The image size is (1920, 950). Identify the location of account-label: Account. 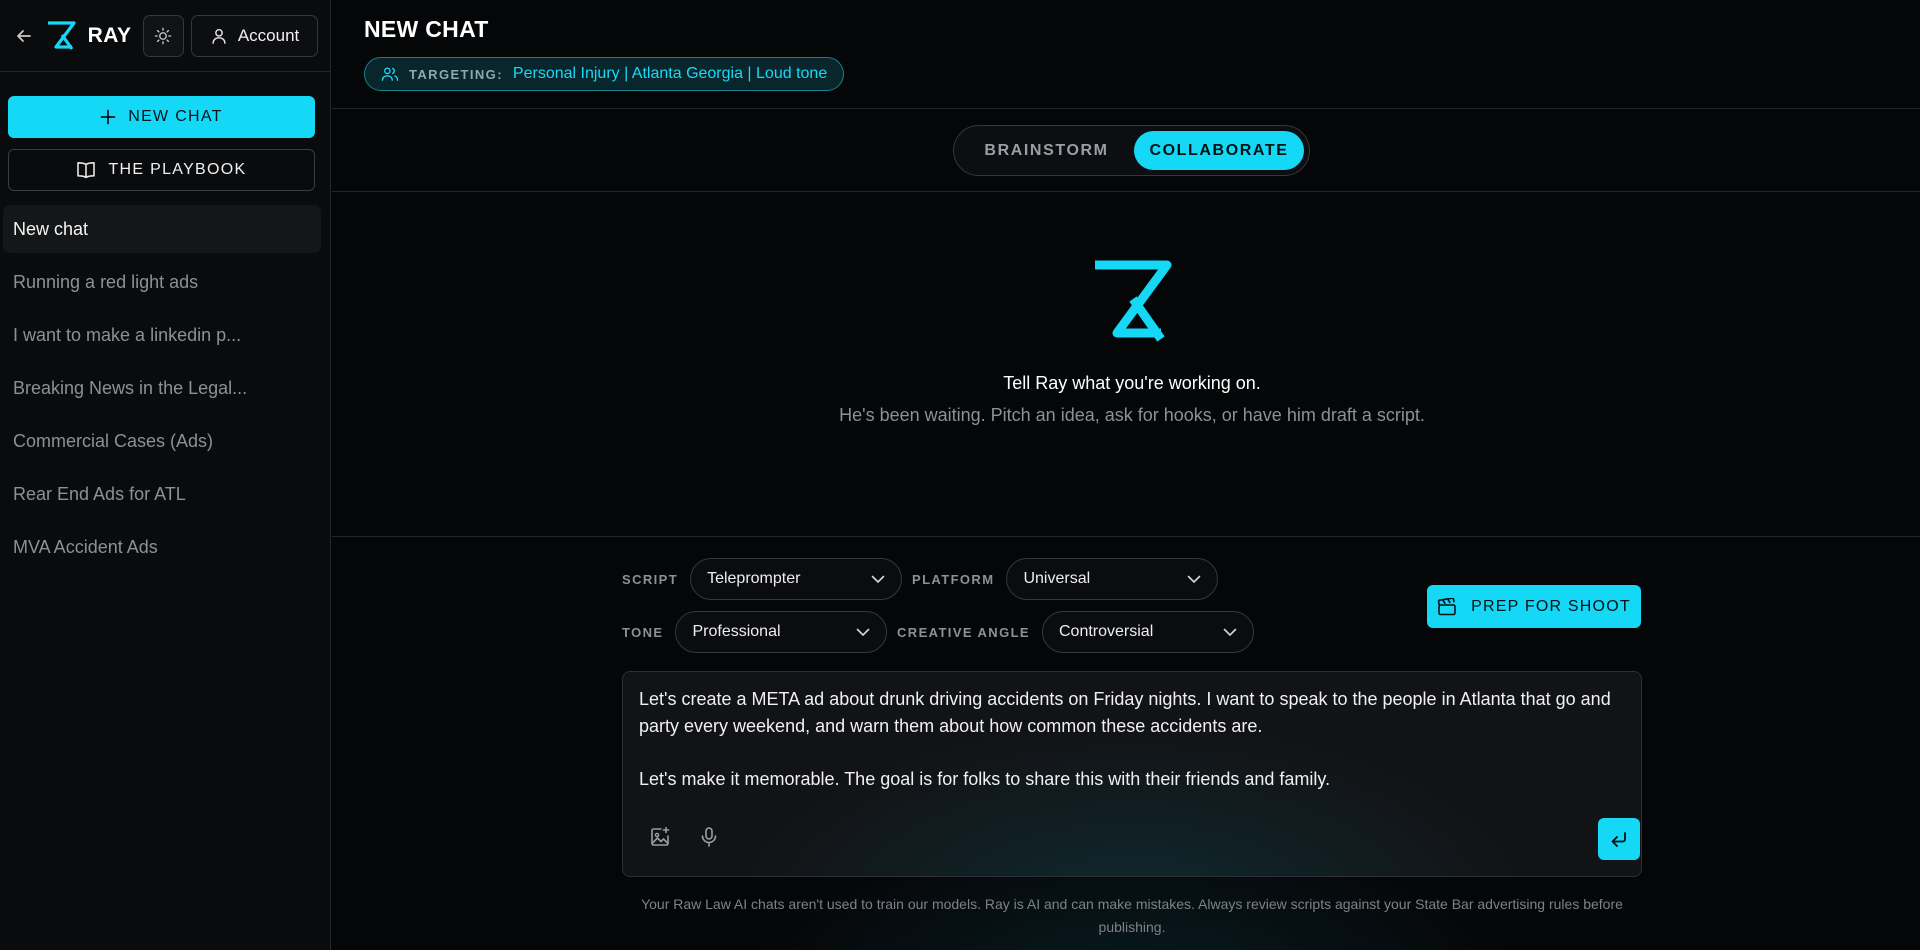
(268, 35).